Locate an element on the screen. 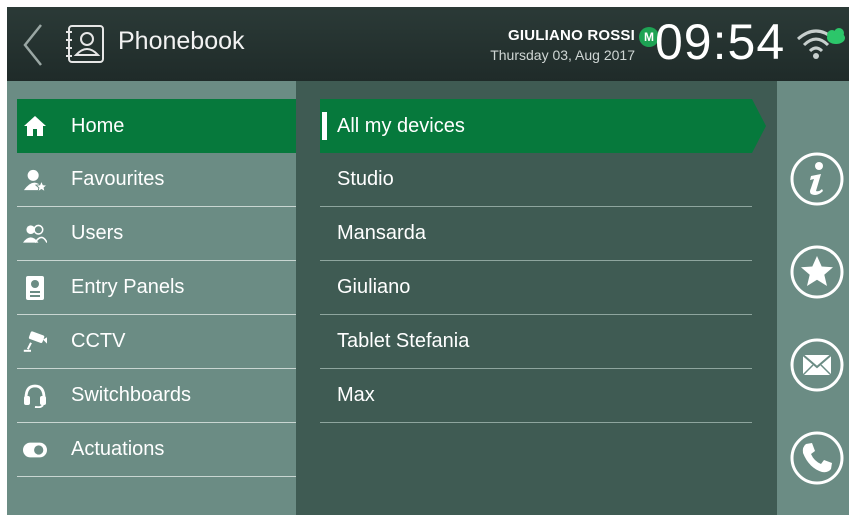  menu-item-entry-panels: Entry Panels is located at coordinates (156, 288).